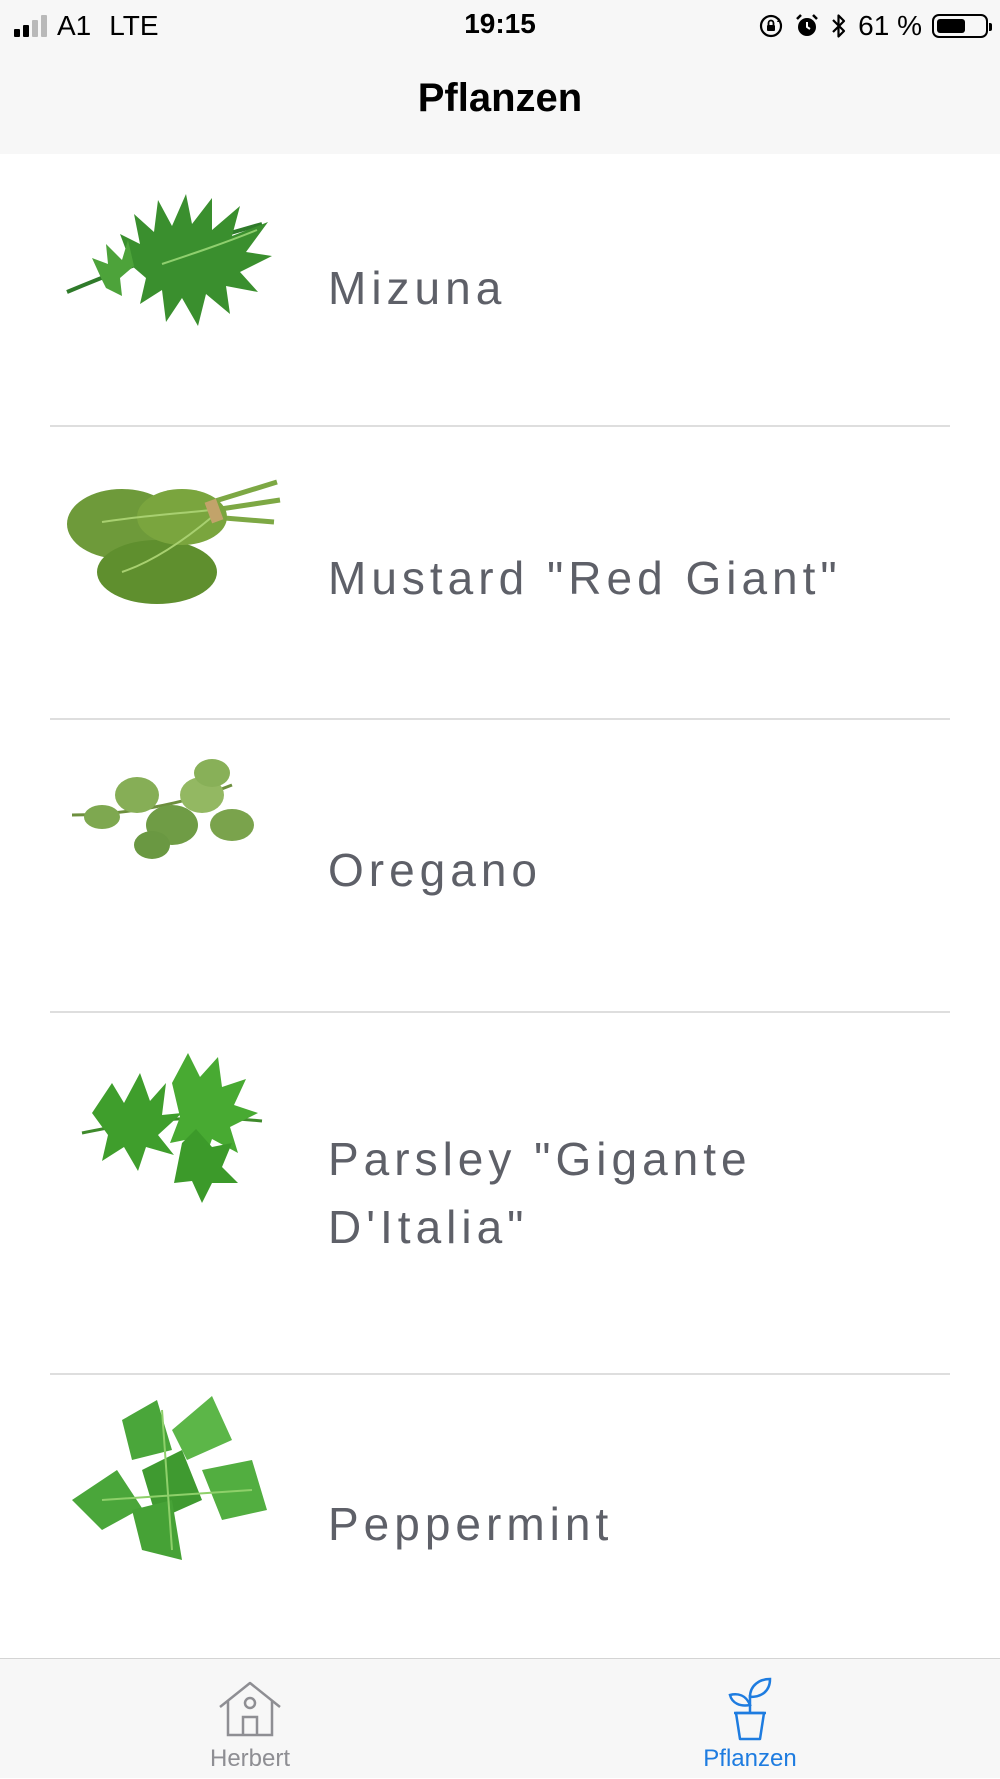  What do you see at coordinates (951, 26) in the screenshot?
I see `battery-fill` at bounding box center [951, 26].